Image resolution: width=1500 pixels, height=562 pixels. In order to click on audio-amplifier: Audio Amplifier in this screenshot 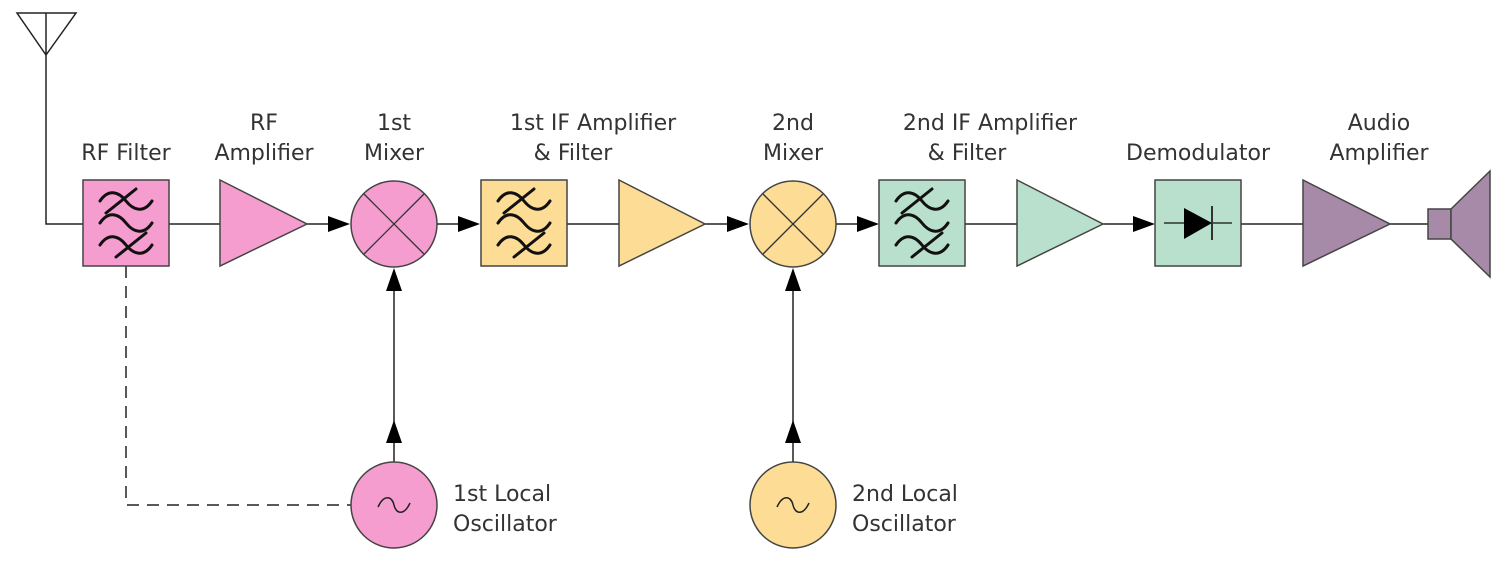, I will do `click(1366, 189)`.